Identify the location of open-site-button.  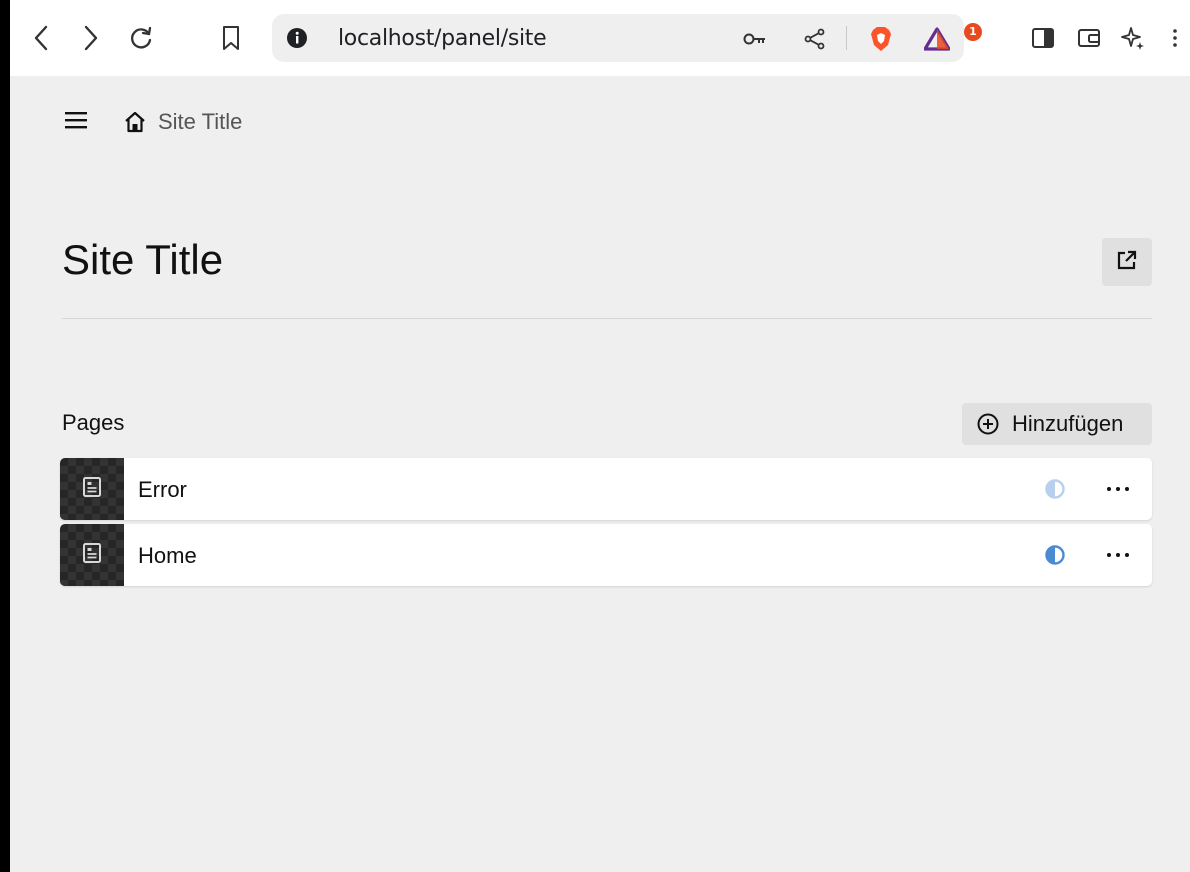
(1127, 262).